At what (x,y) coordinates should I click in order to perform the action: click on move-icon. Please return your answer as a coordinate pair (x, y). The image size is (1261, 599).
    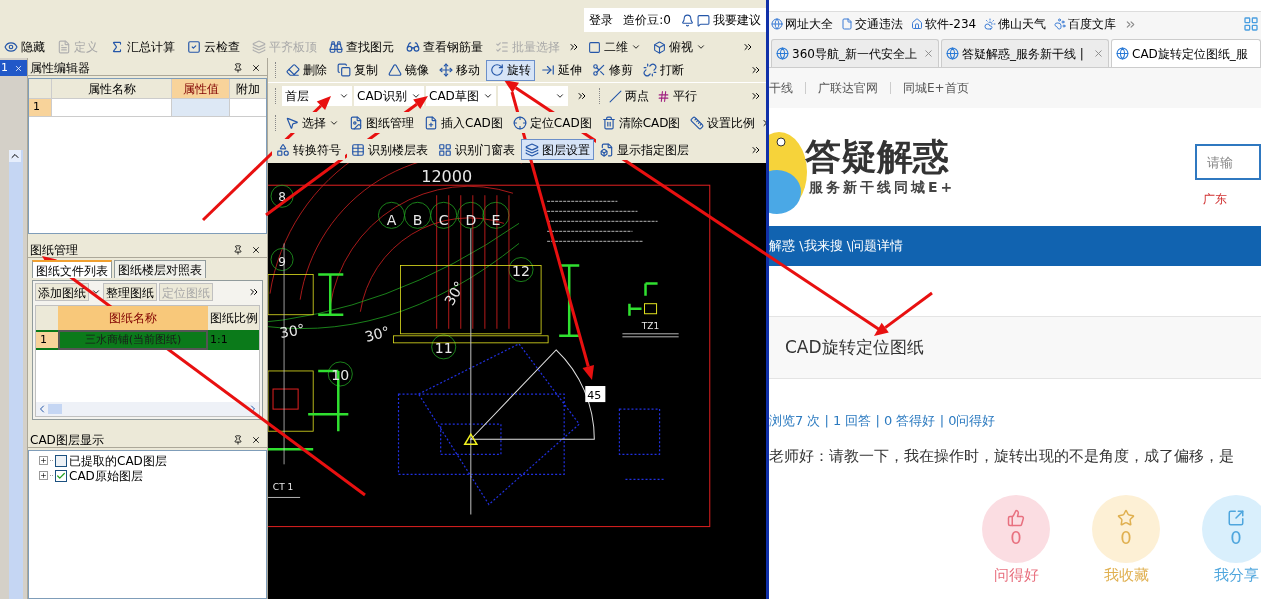
    Looking at the image, I should click on (446, 70).